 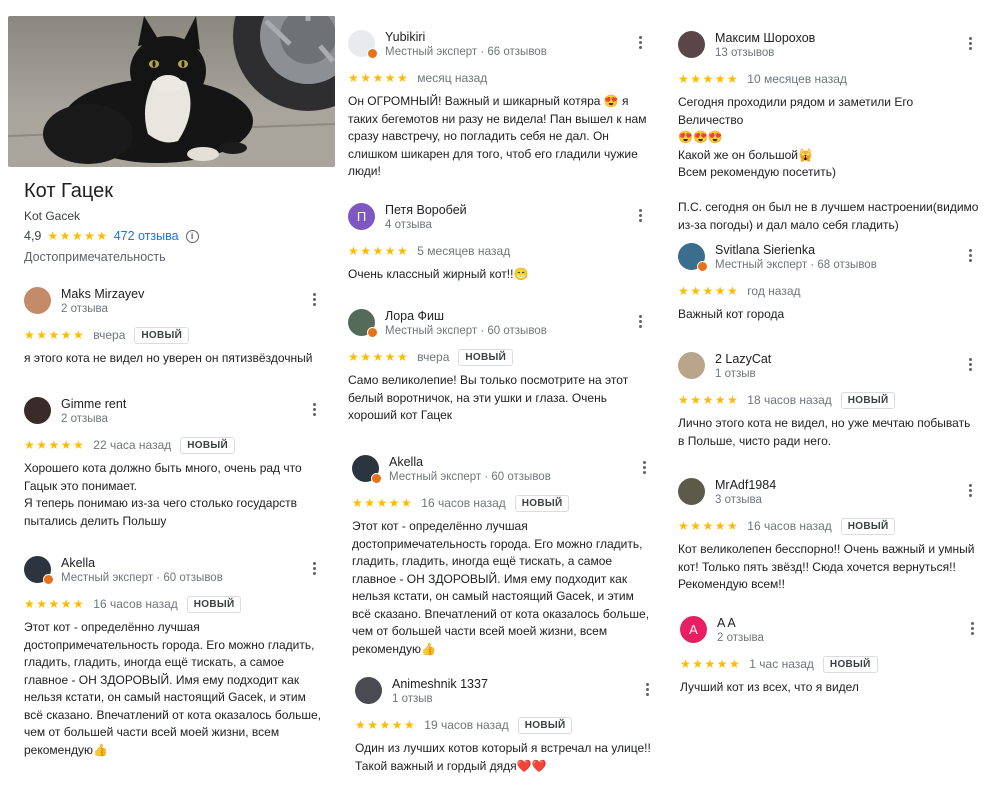 What do you see at coordinates (93, 404) in the screenshot?
I see `reviewer-name: Gimme rent` at bounding box center [93, 404].